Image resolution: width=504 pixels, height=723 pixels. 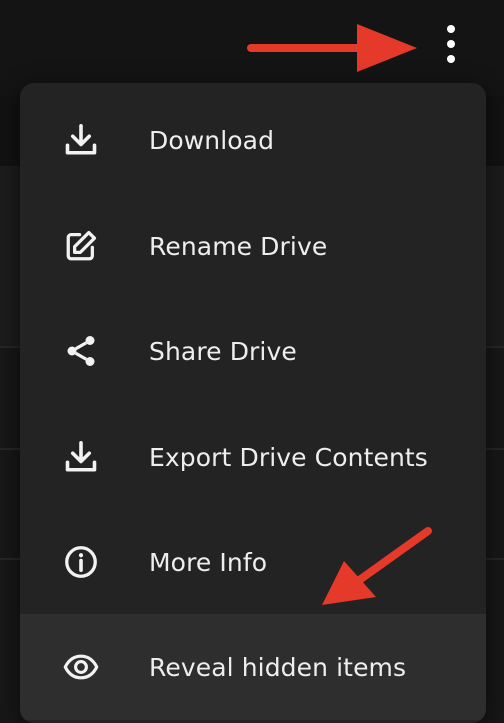 I want to click on eye-icon, so click(x=81, y=667).